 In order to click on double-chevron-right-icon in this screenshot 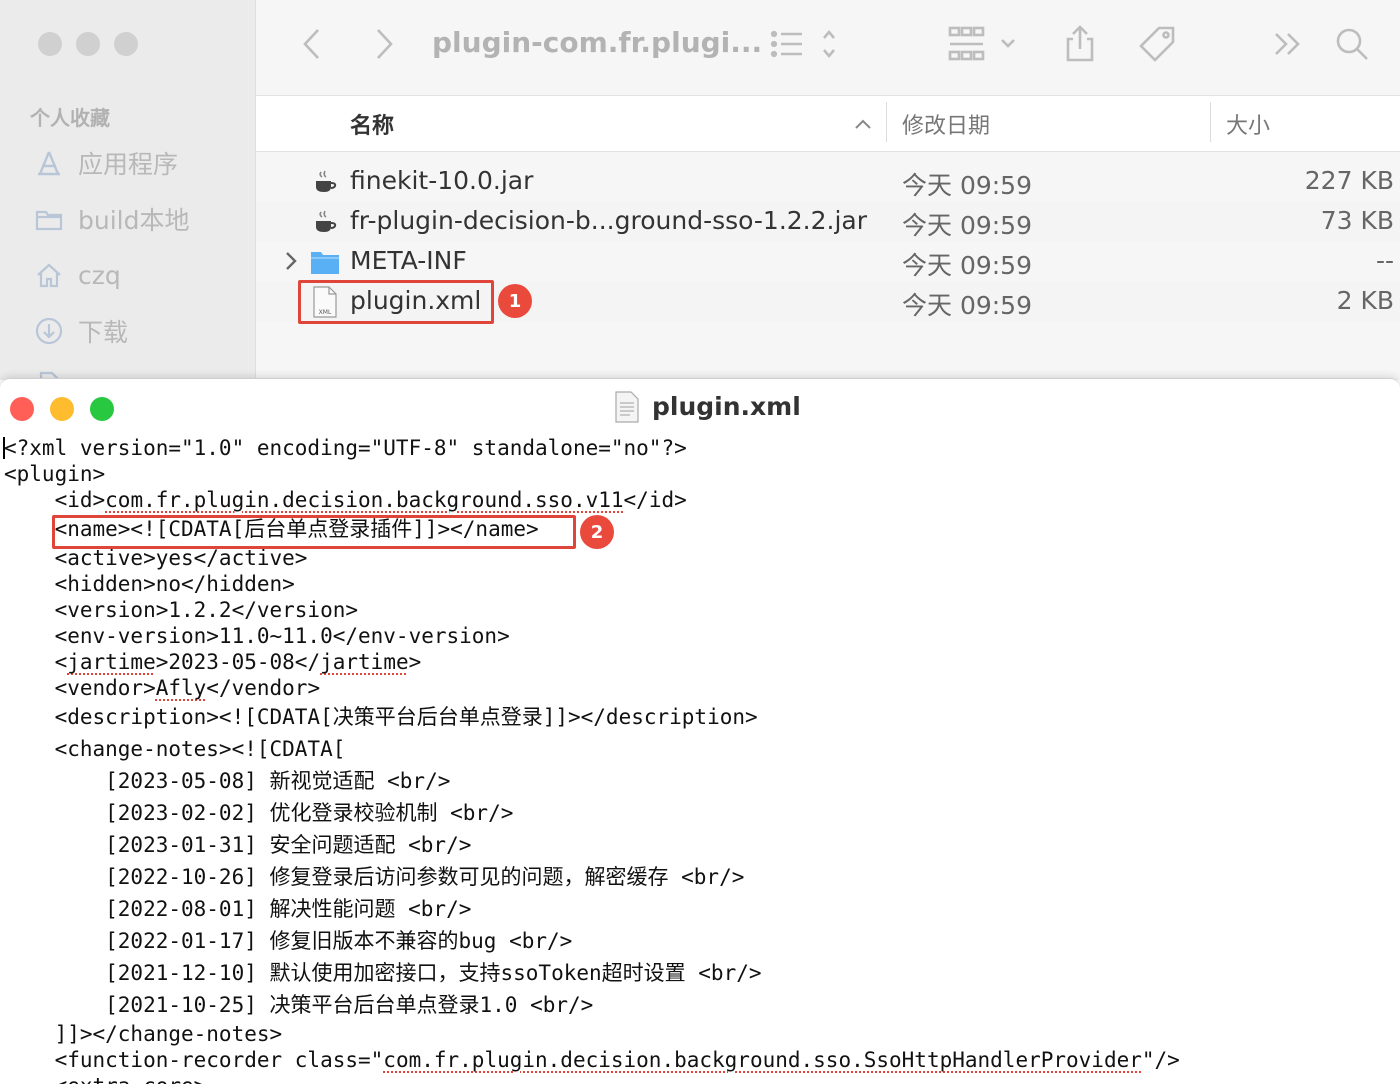, I will do `click(1287, 44)`.